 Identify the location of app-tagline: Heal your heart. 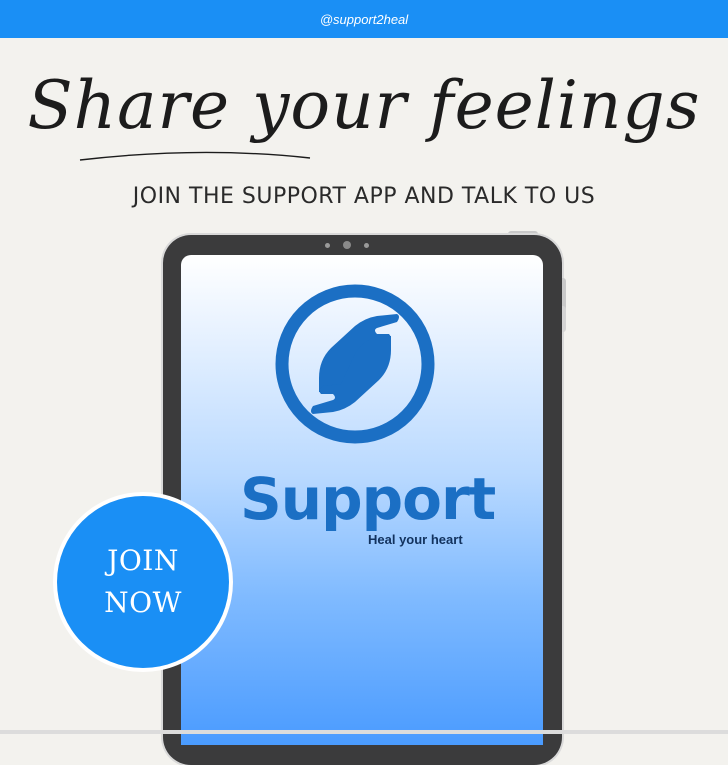
(415, 539).